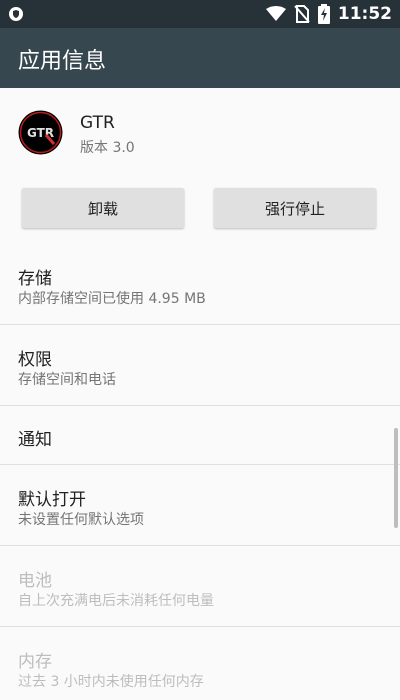 The width and height of the screenshot is (400, 700). Describe the element at coordinates (275, 13) in the screenshot. I see `wifi-icon` at that location.